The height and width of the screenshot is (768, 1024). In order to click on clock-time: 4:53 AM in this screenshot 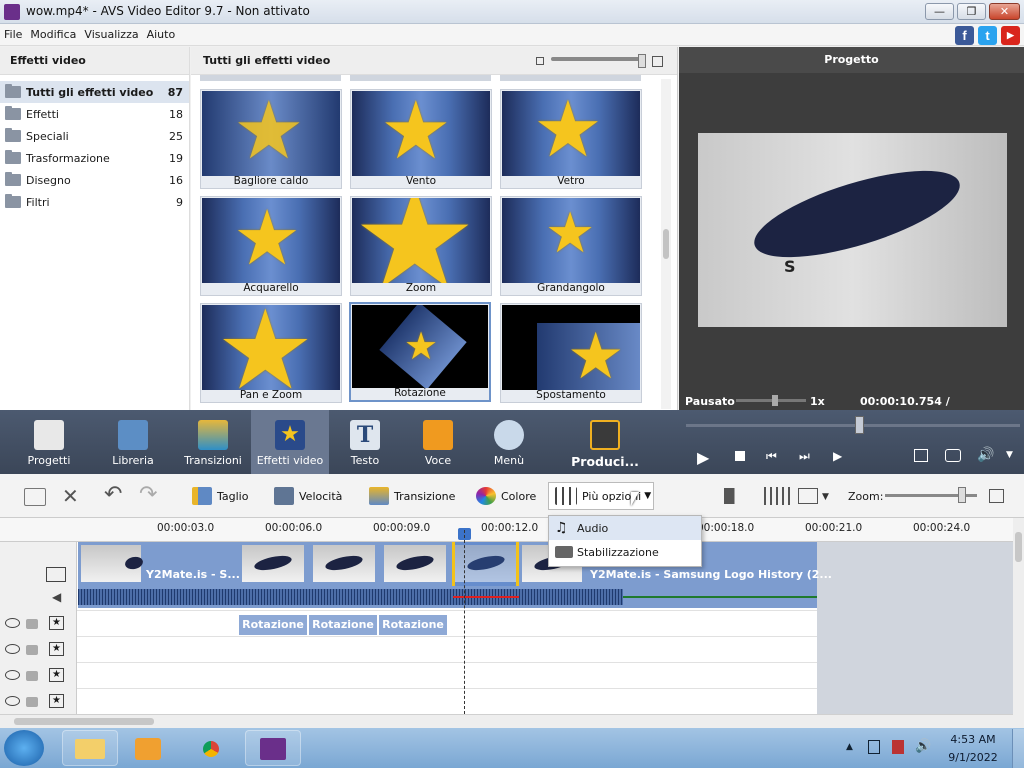, I will do `click(973, 739)`.